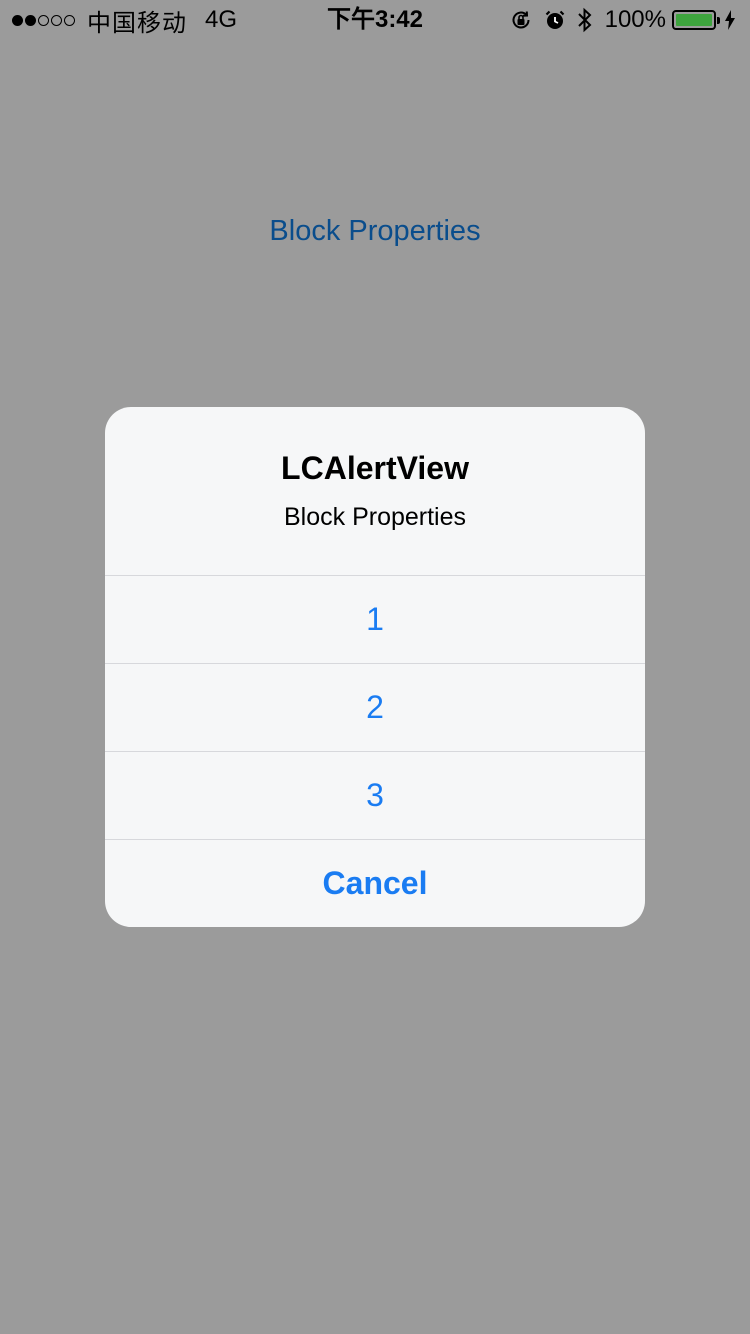 This screenshot has height=1334, width=750. Describe the element at coordinates (730, 20) in the screenshot. I see `charging-bolt-icon` at that location.